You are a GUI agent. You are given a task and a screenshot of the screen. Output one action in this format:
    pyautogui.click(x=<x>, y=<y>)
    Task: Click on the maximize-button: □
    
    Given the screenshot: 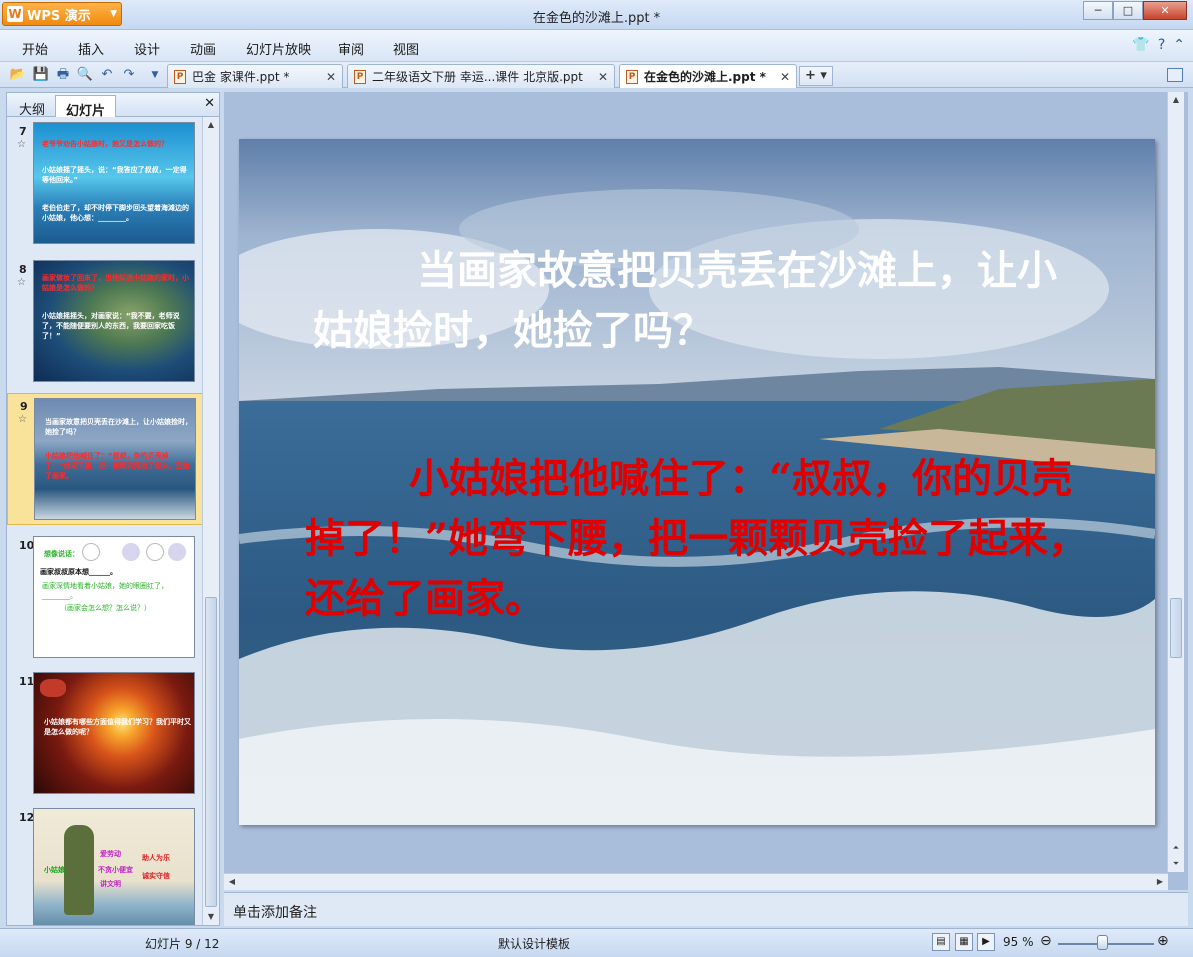 What is the action you would take?
    pyautogui.click(x=1128, y=10)
    